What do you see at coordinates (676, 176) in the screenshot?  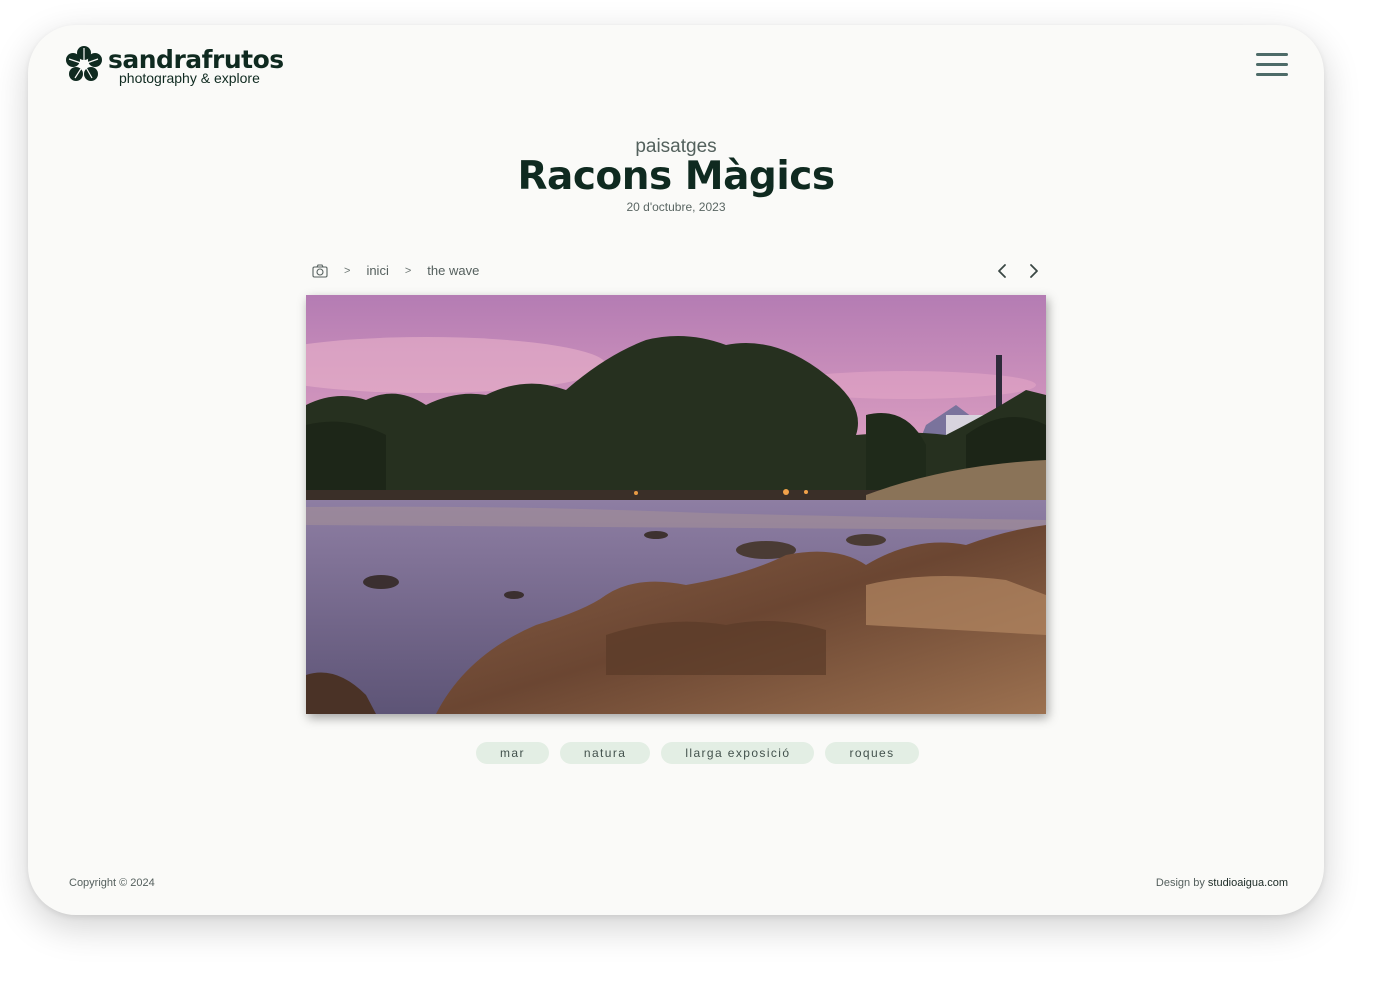 I see `page-title: Racons Màgics` at bounding box center [676, 176].